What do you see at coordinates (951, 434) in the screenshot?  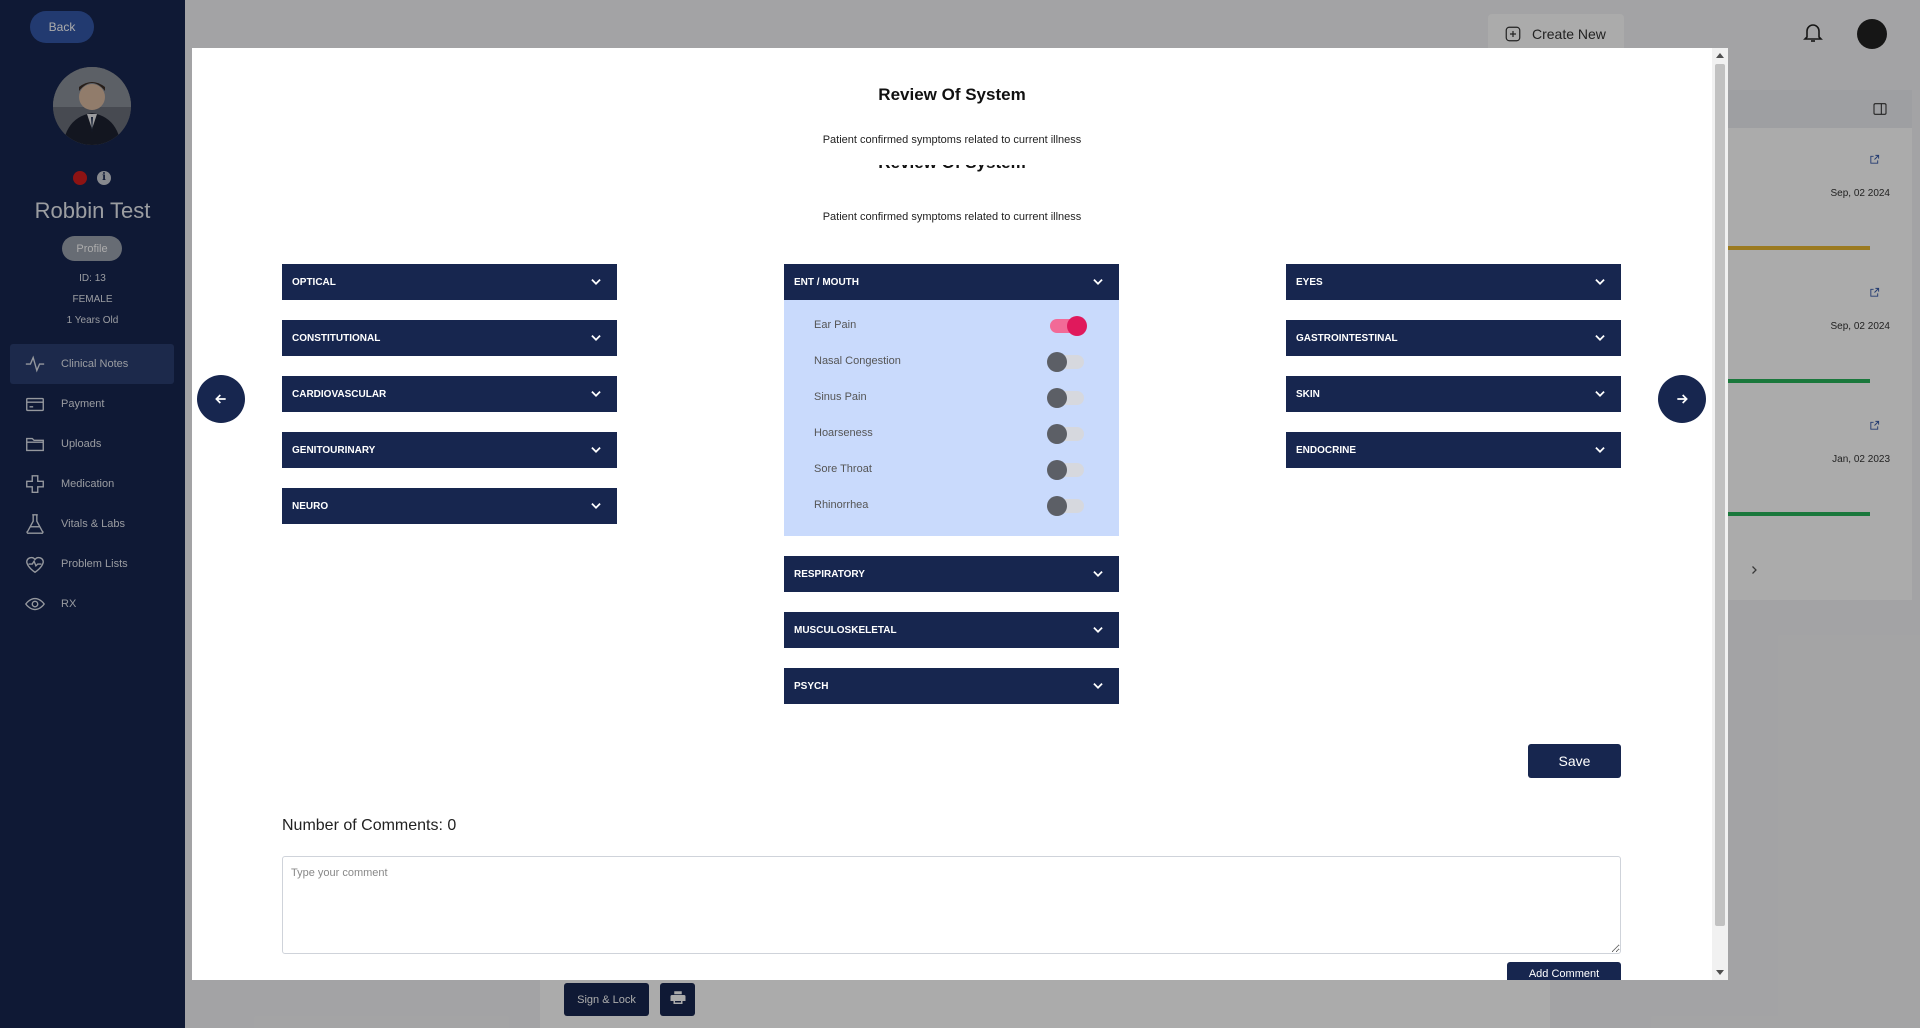 I see `symptom-row: Hoarseness` at bounding box center [951, 434].